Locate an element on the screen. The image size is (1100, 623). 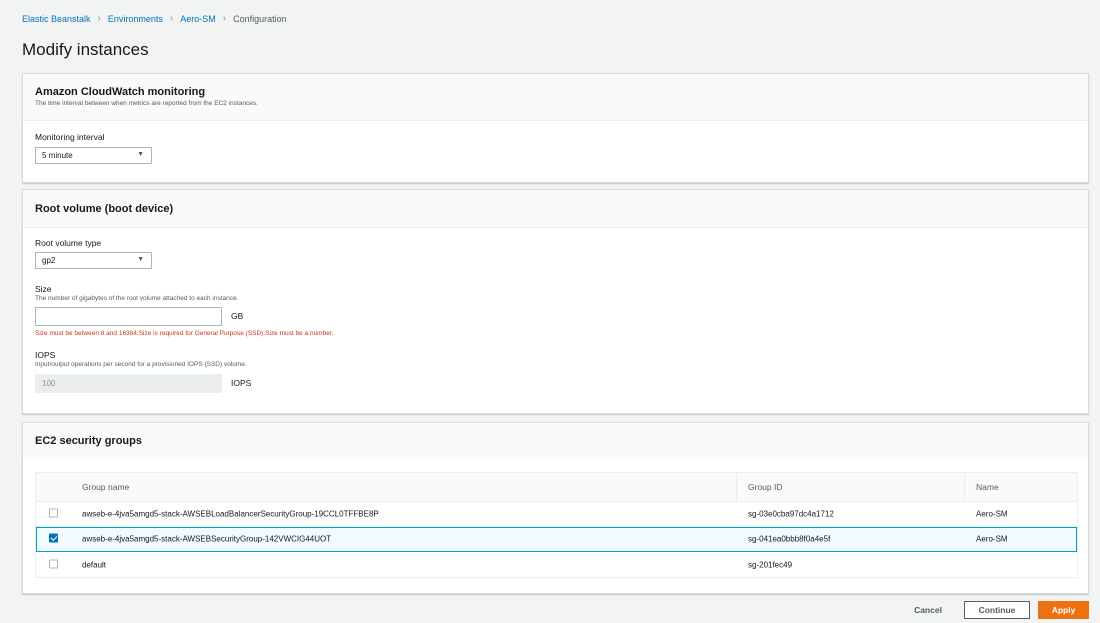
table-header-row: Group name Group ID Name is located at coordinates (556, 487).